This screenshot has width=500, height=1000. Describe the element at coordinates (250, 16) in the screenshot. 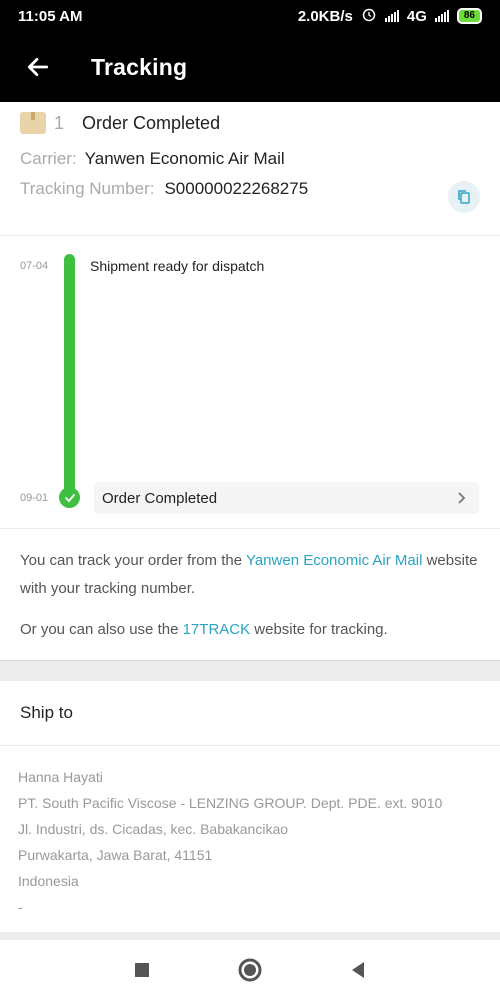

I see `status-bar: 11:05 AM 2.0KB/s 4G 86` at that location.